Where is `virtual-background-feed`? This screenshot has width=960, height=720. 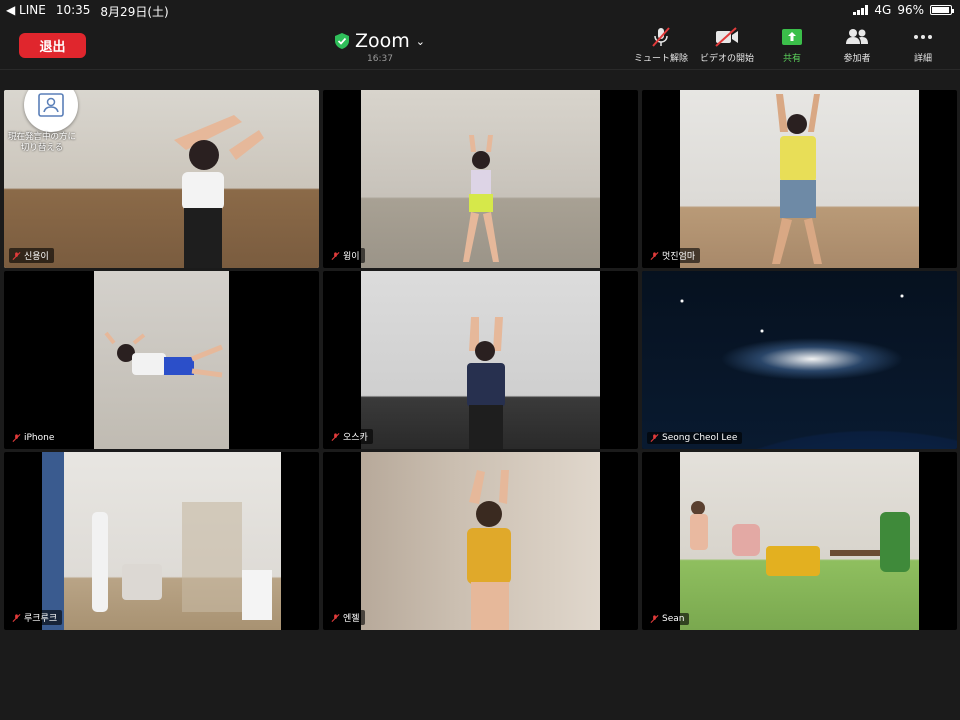
virtual-background-feed is located at coordinates (799, 360).